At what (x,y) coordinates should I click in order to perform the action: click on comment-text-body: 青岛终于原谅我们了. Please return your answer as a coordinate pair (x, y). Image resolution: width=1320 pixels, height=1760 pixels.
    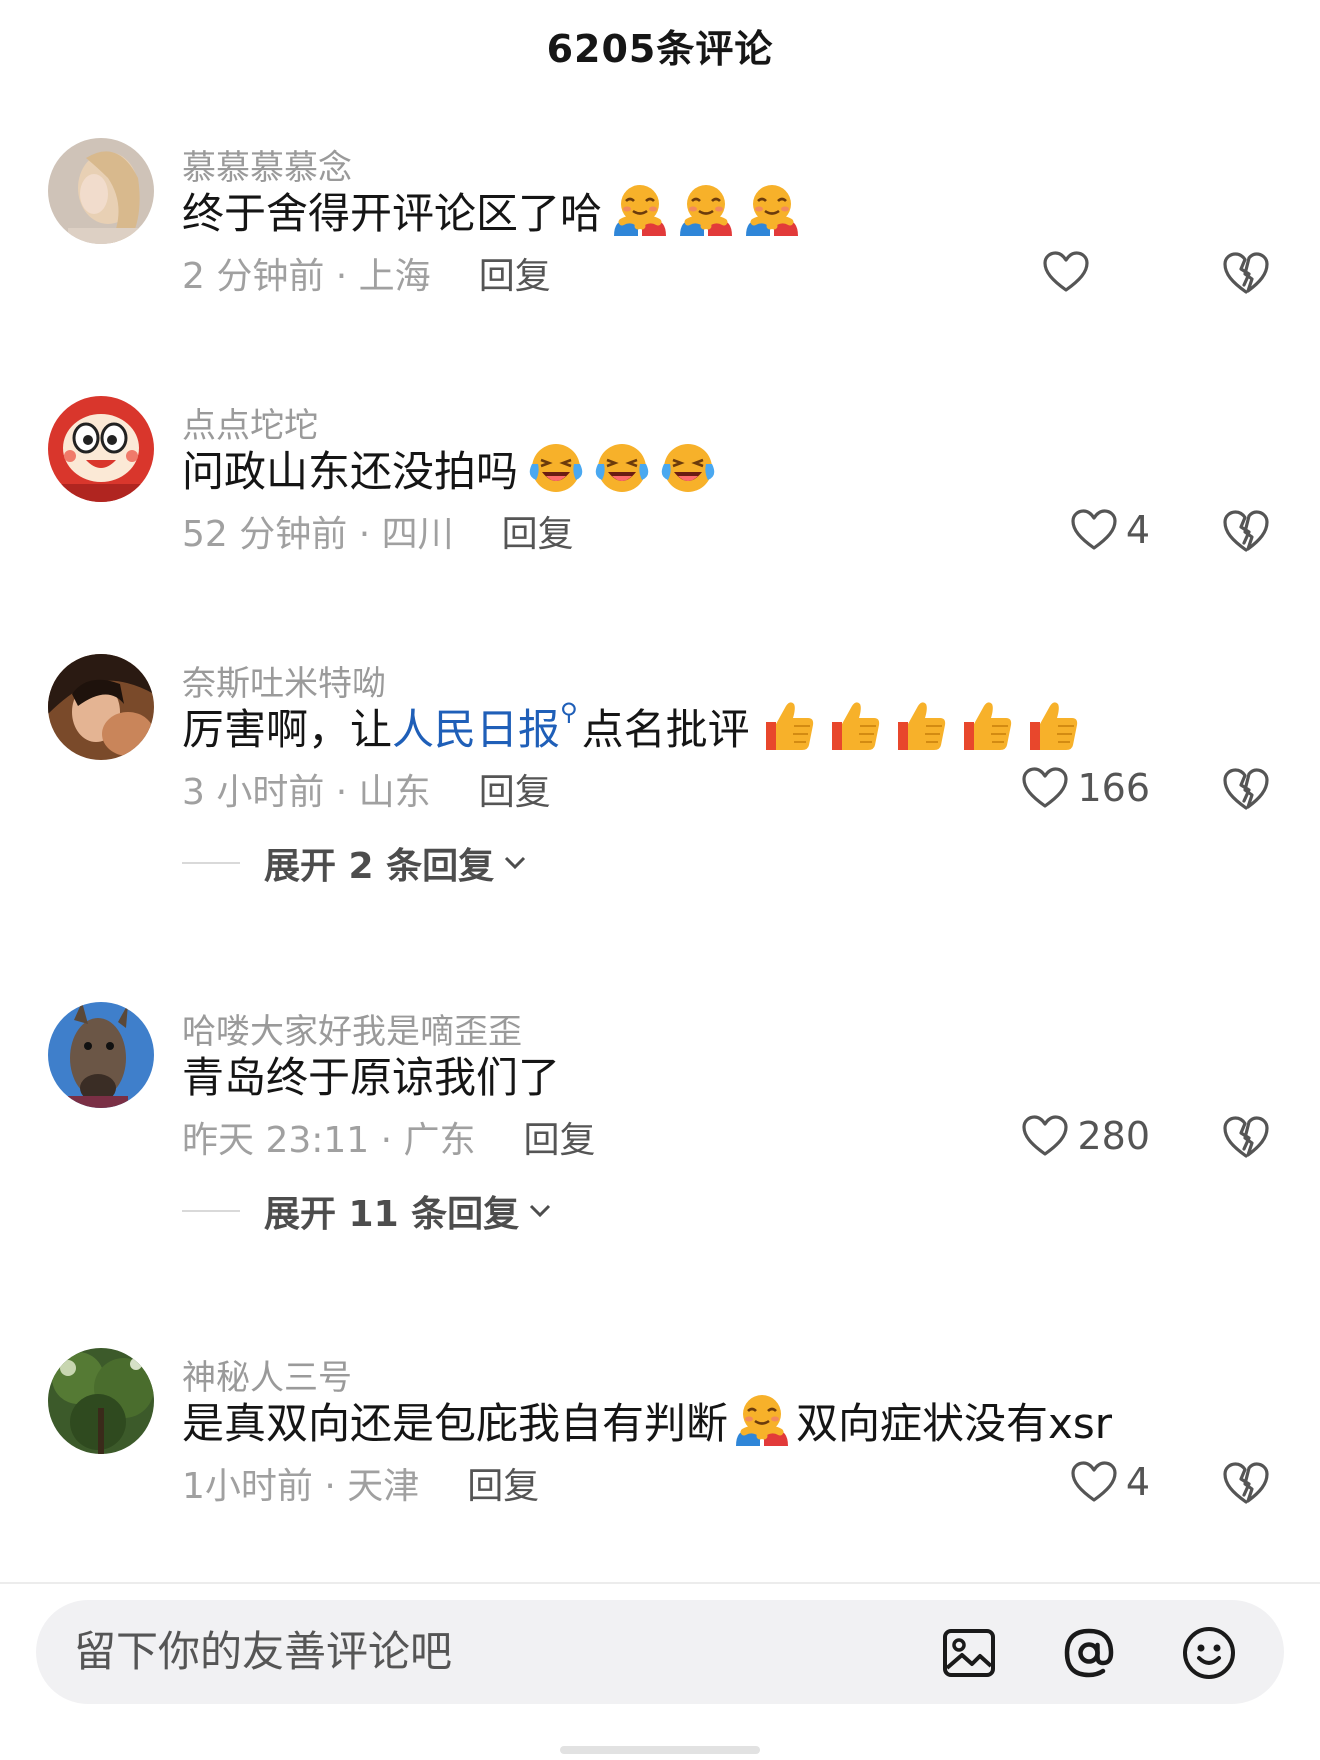
    Looking at the image, I should click on (371, 1077).